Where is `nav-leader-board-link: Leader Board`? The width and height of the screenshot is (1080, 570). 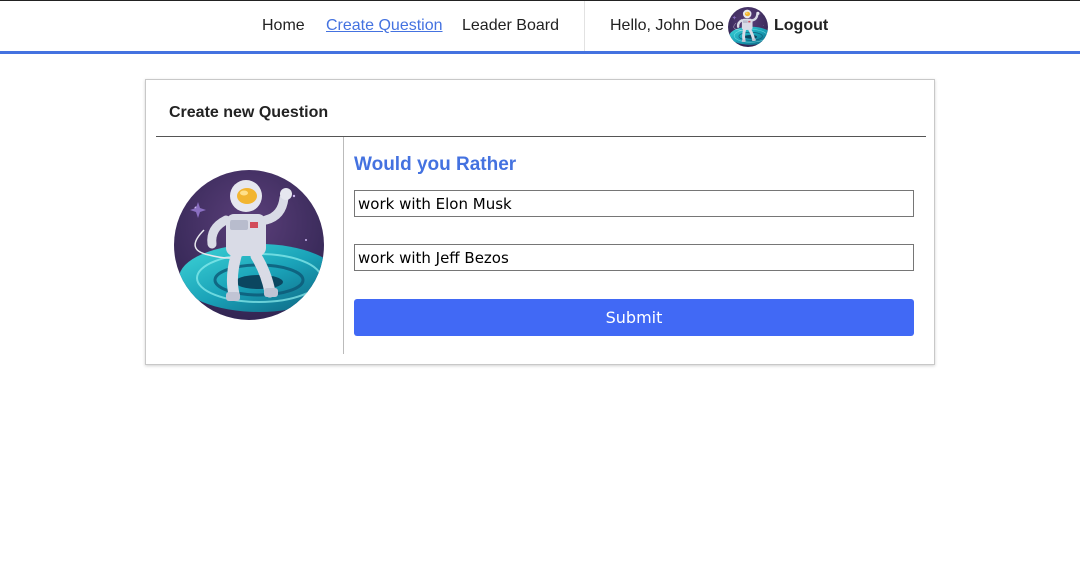 nav-leader-board-link: Leader Board is located at coordinates (510, 26).